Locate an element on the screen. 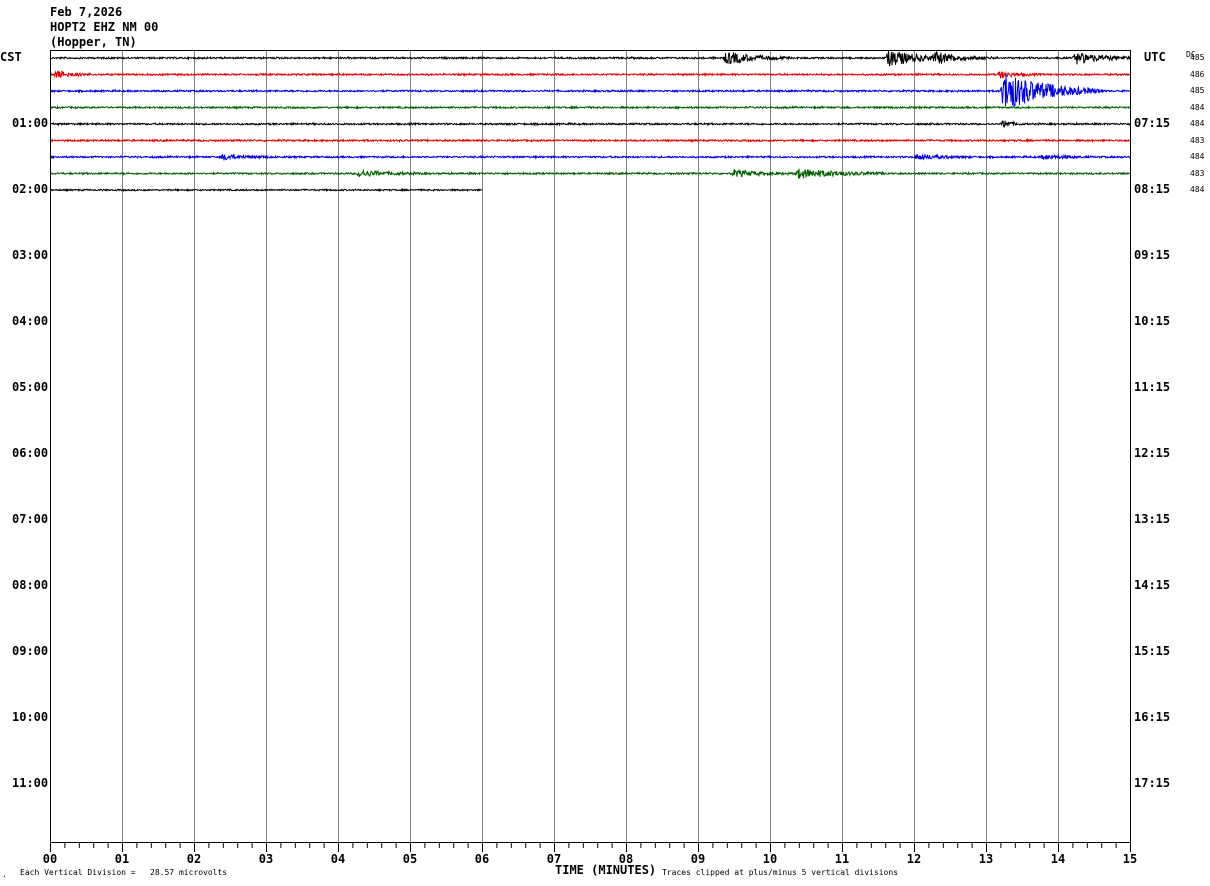 Image resolution: width=1210 pixels, height=886 pixels. right-hour-label: 15:15 is located at coordinates (1152, 651).